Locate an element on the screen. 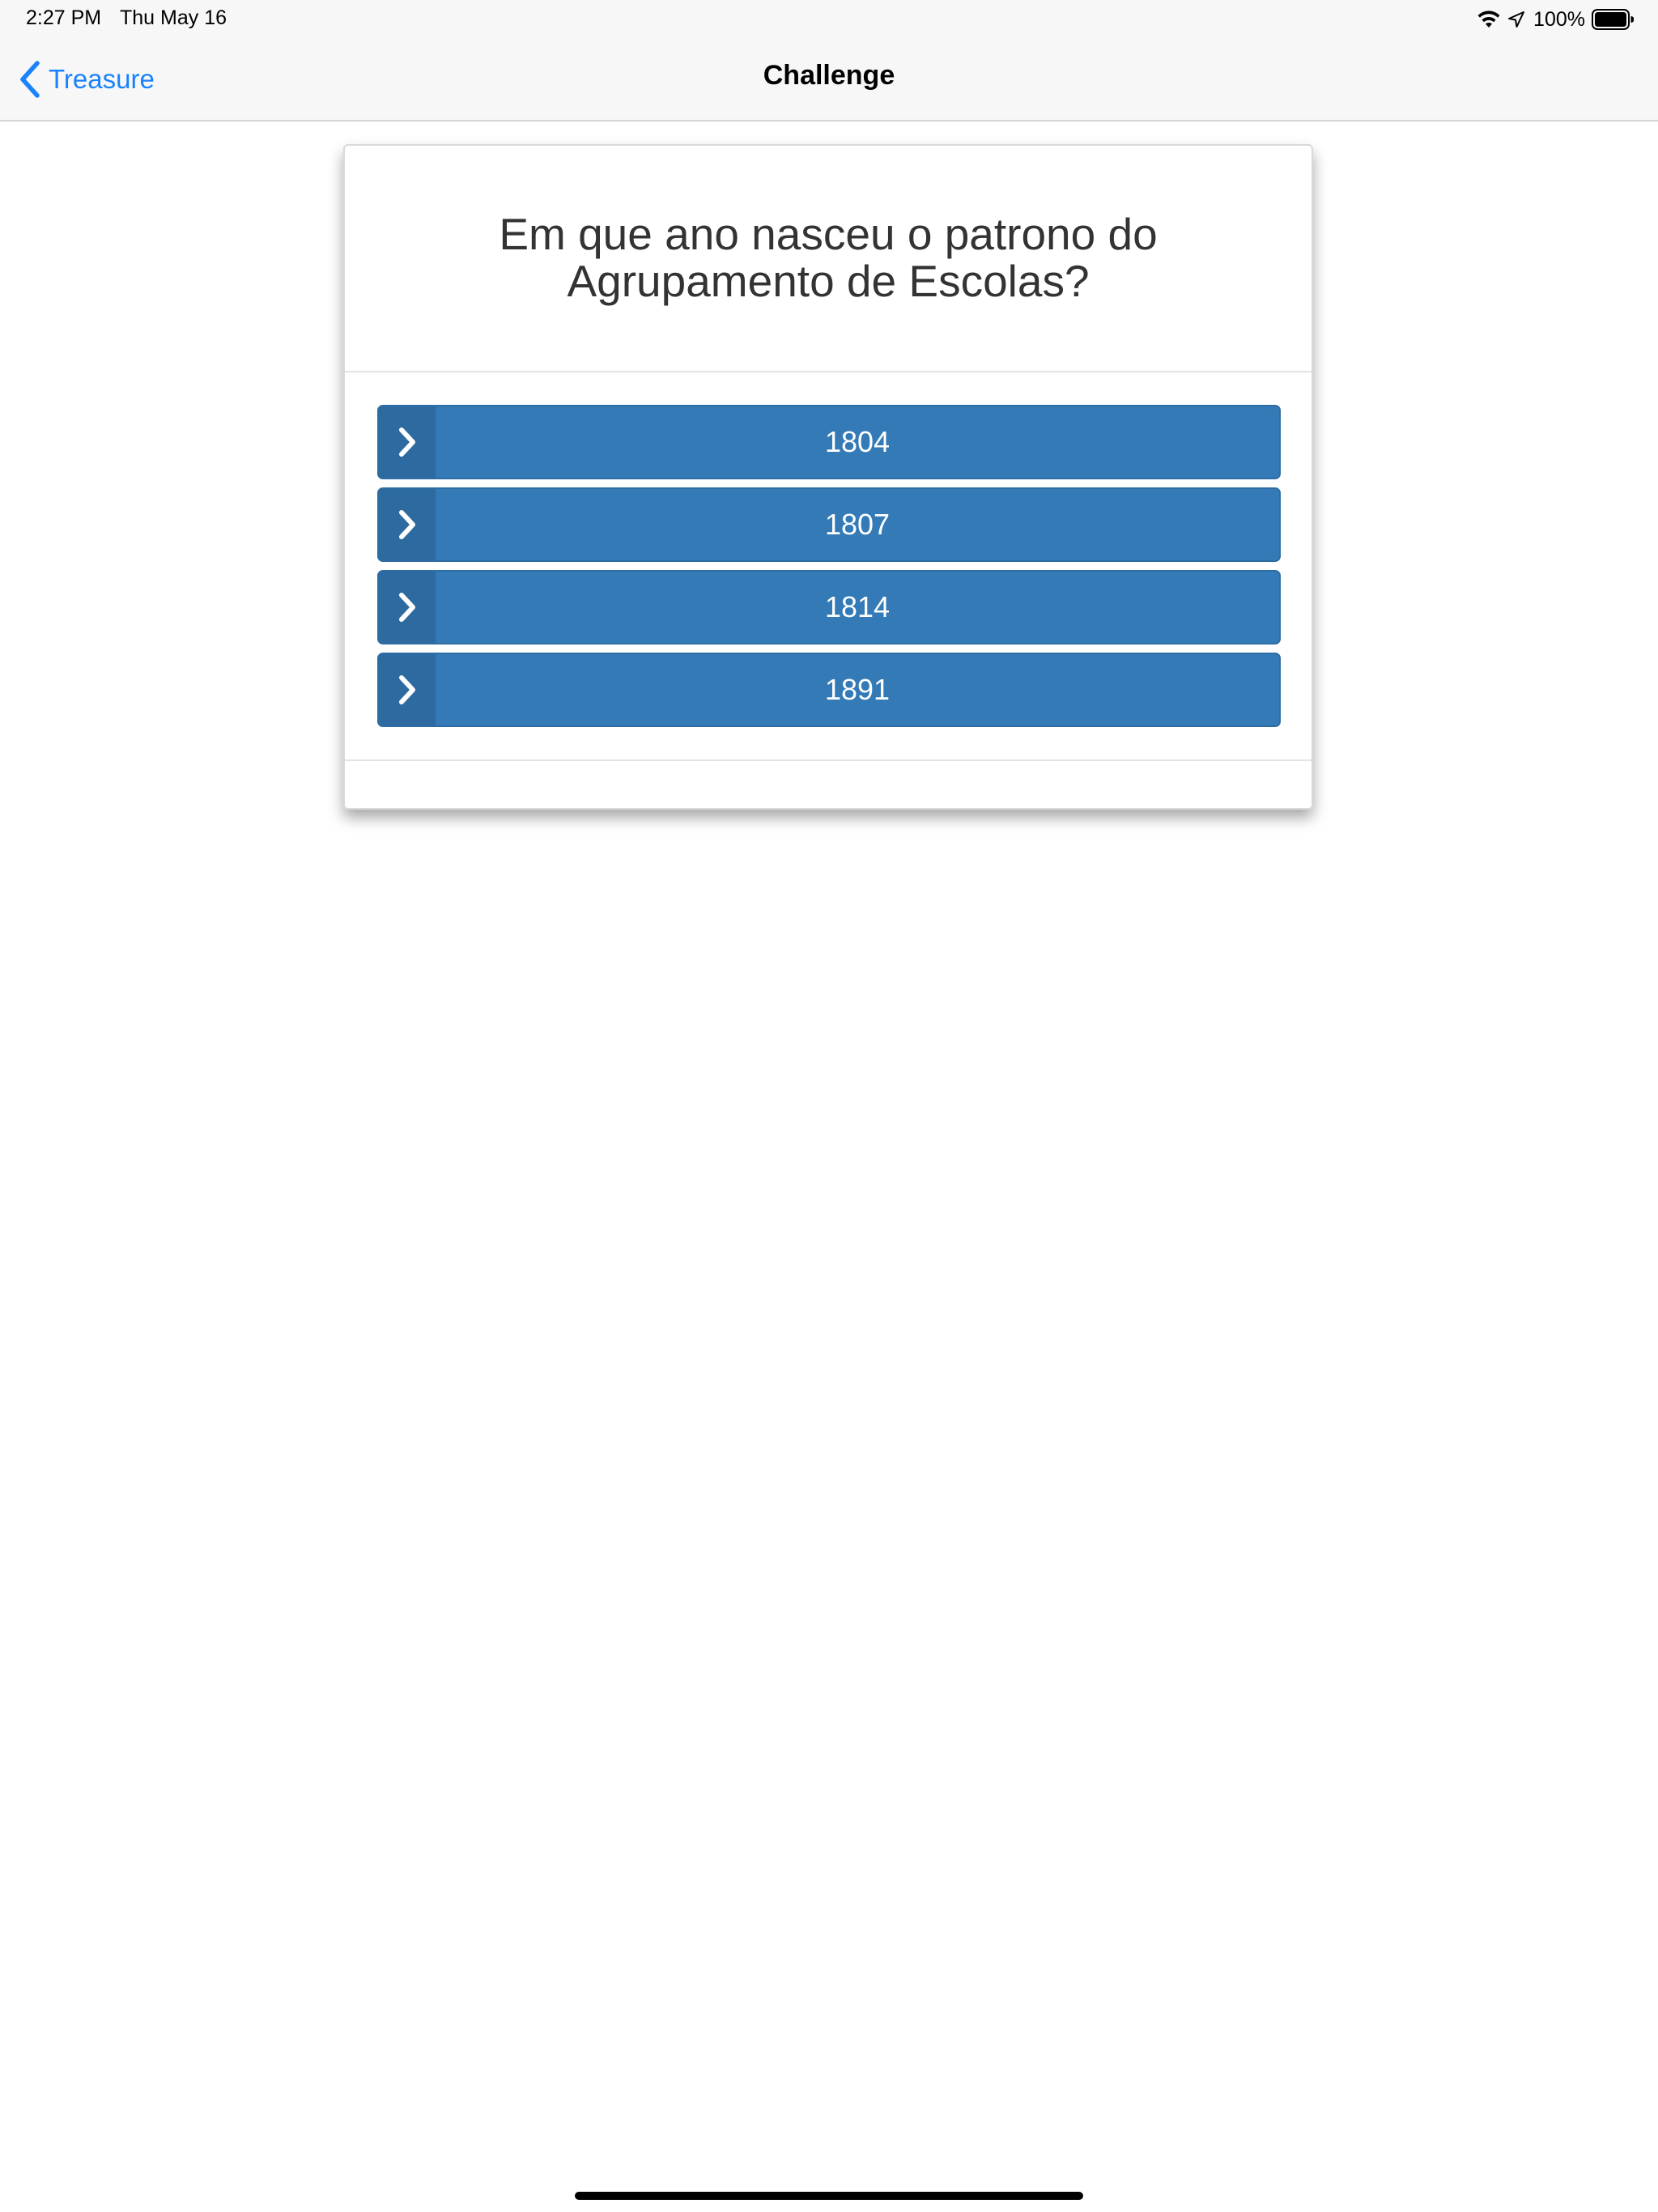  answer-list: 1804 1807 1814 1891 is located at coordinates (829, 570).